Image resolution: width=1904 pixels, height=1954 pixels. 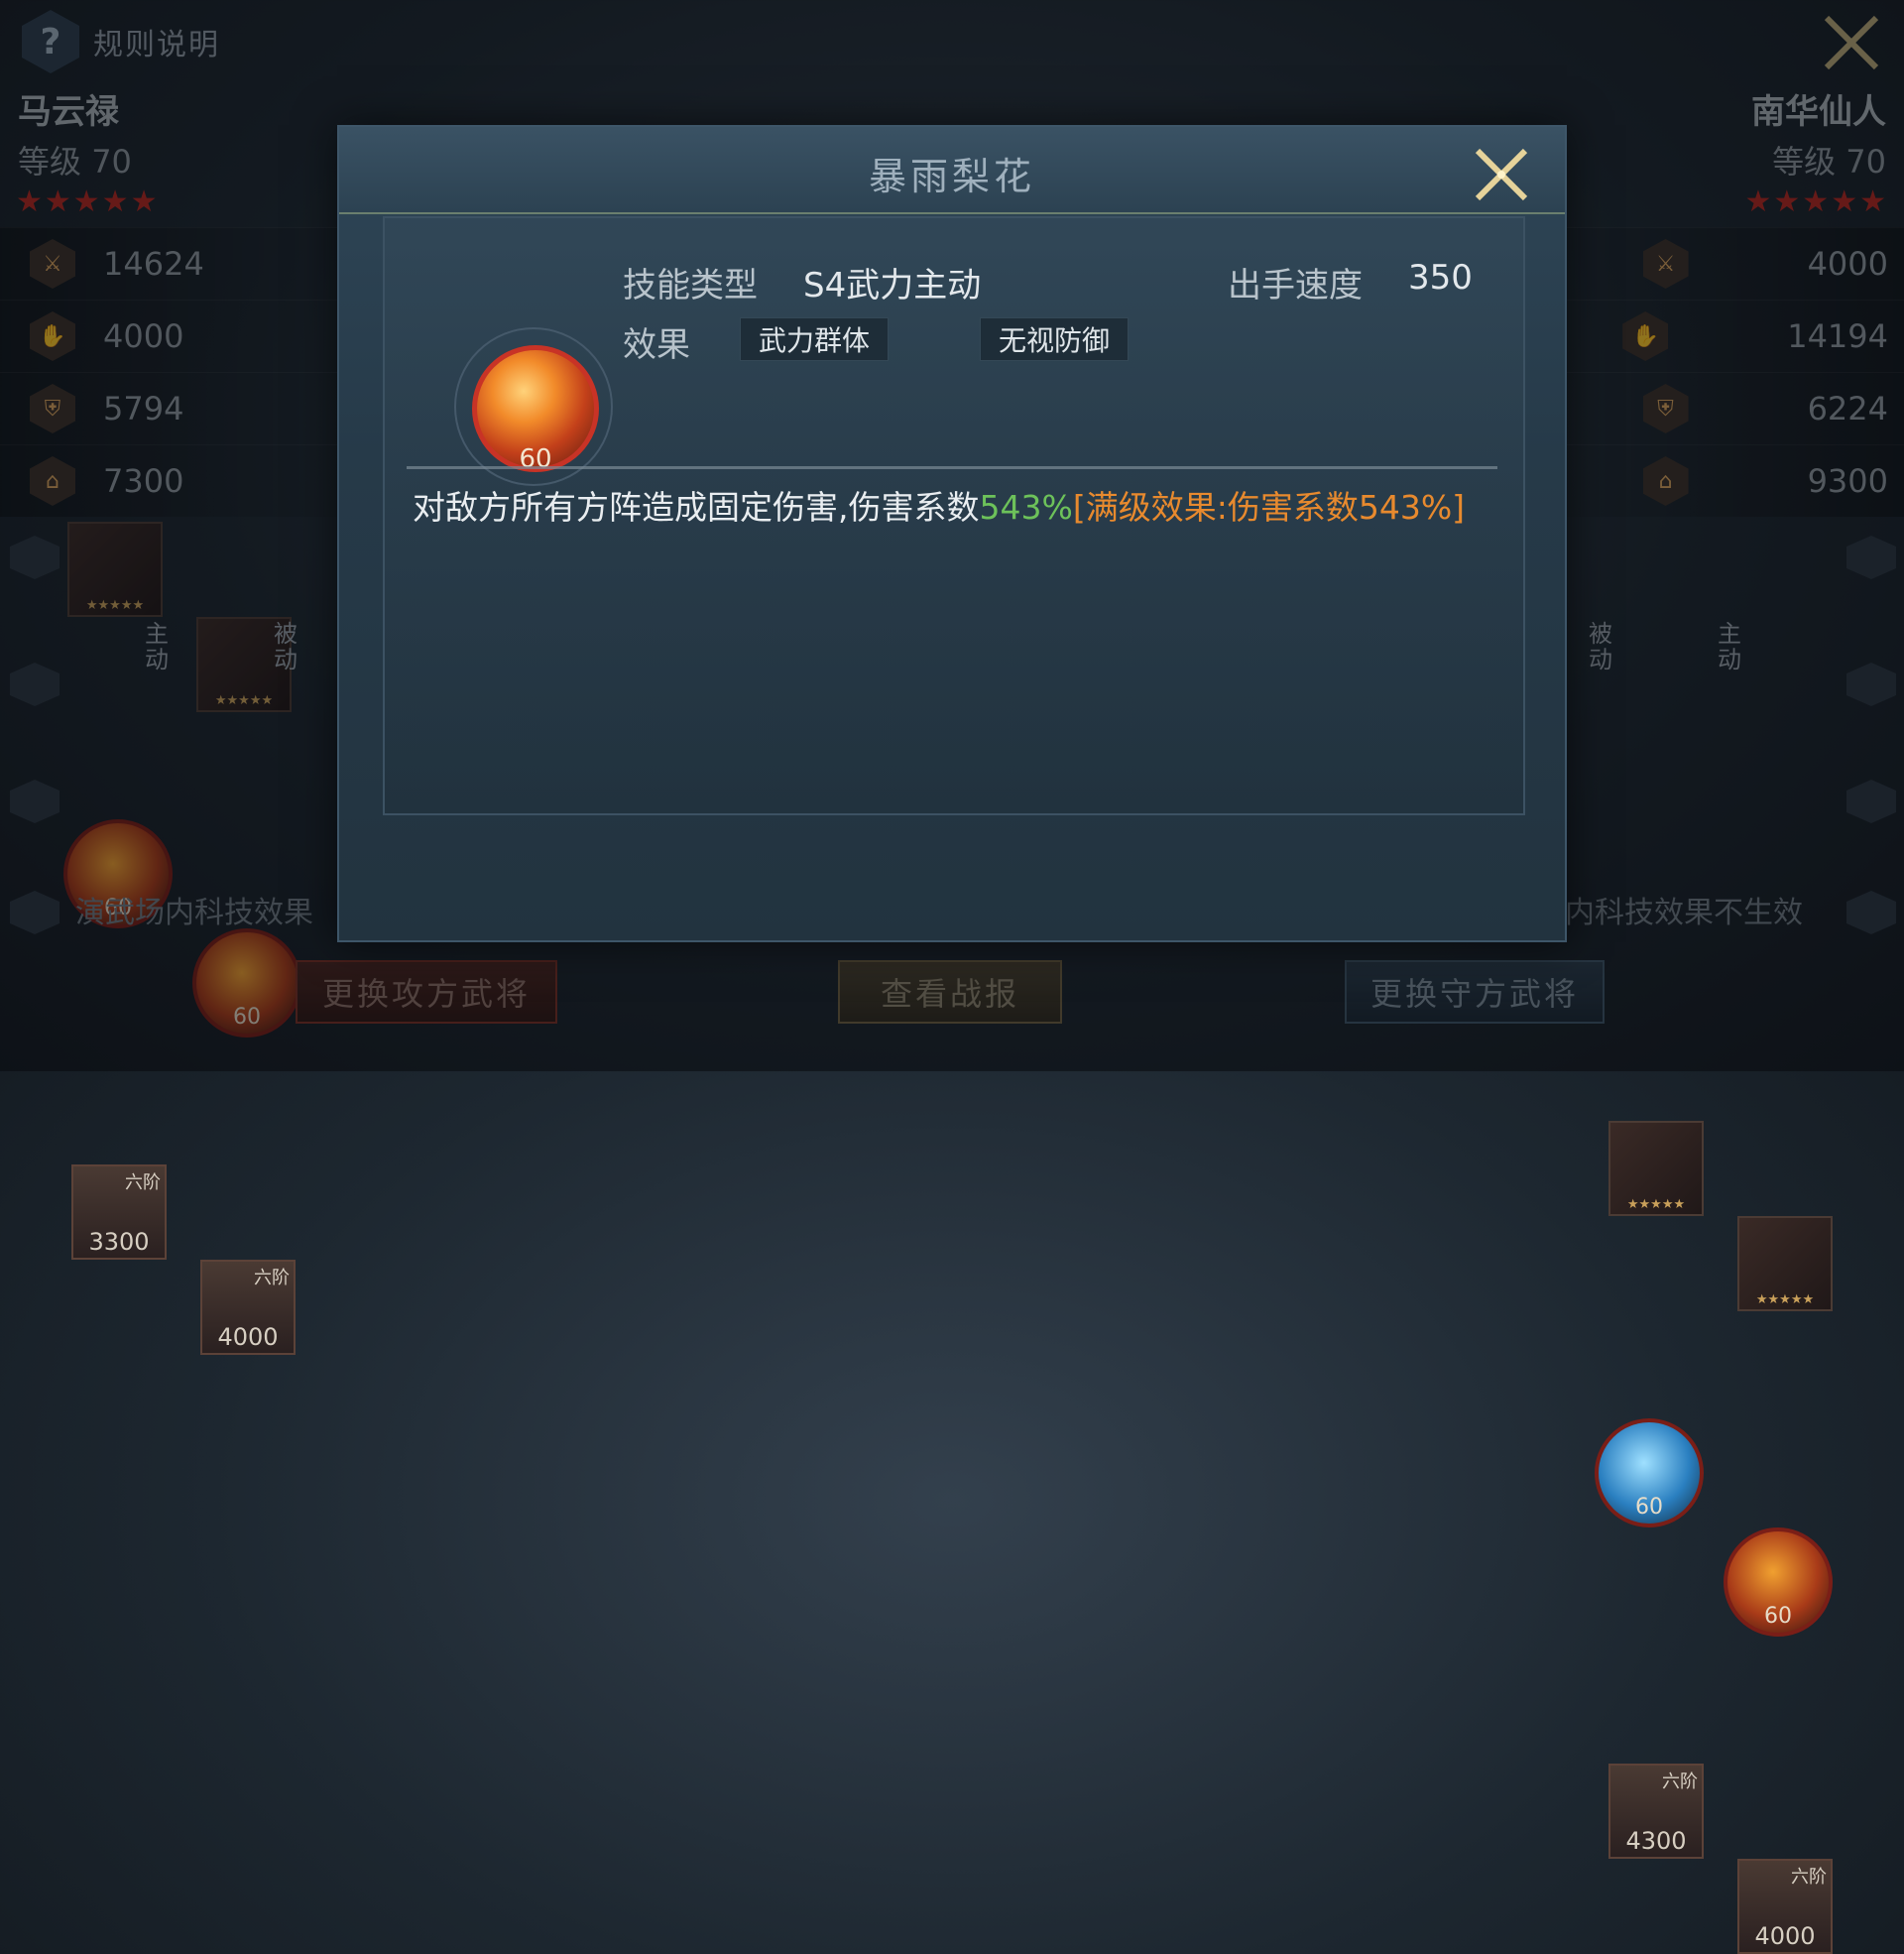 I want to click on attacker-troop-2: 六阶 4000, so click(x=248, y=1307).